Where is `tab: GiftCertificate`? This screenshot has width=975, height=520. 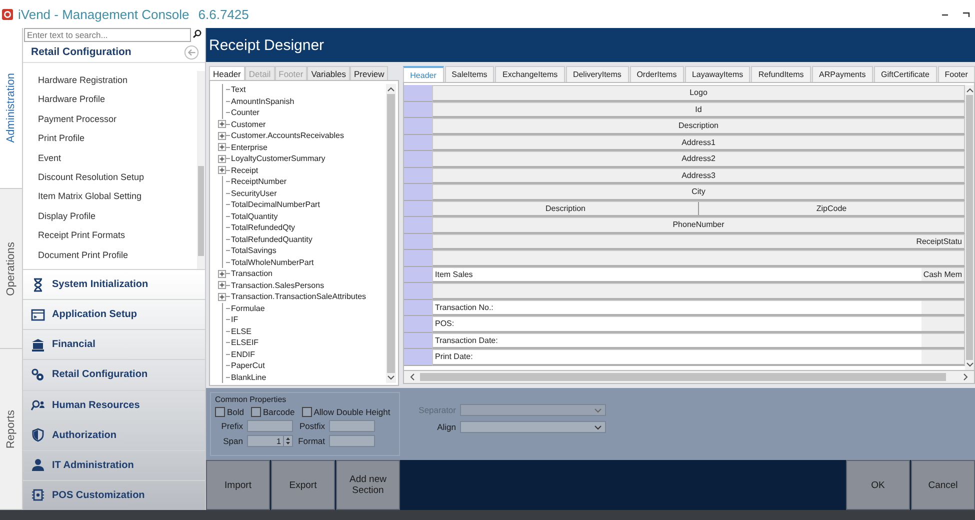
tab: GiftCertificate is located at coordinates (905, 74).